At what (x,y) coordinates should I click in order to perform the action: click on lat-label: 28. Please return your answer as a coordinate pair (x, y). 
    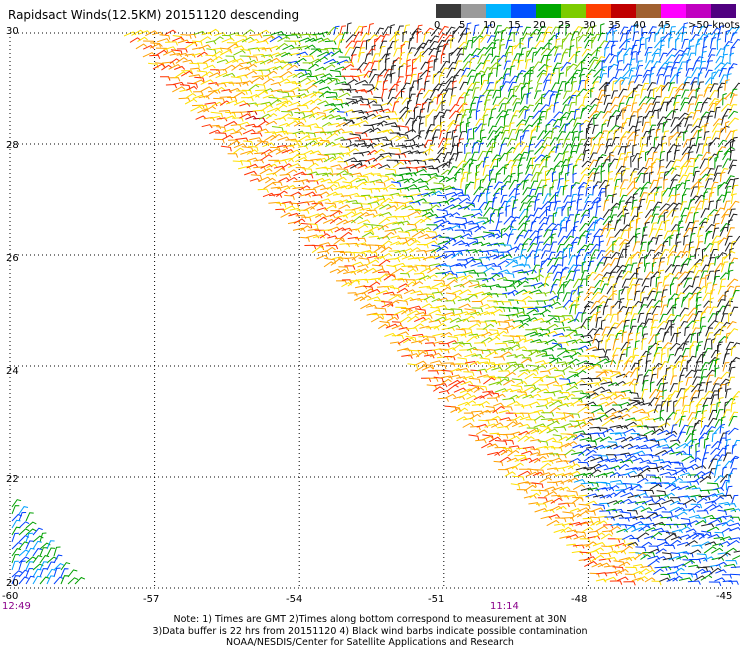
    Looking at the image, I should click on (12, 145).